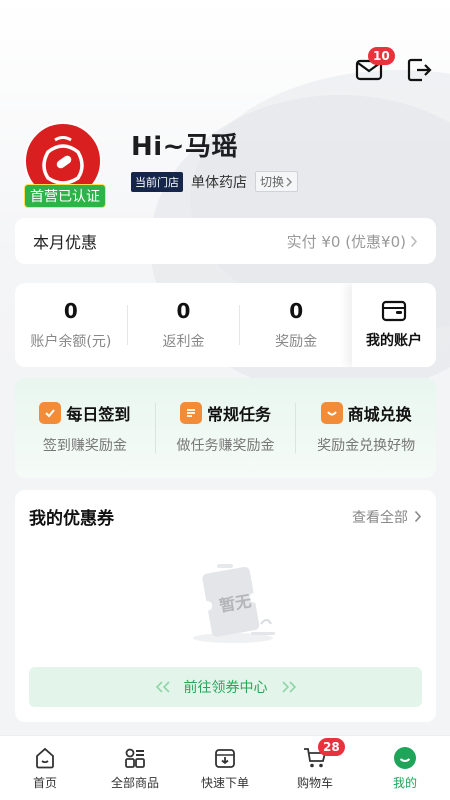 The height and width of the screenshot is (800, 450). I want to click on daily-checkin-title: 每日签到, so click(98, 414).